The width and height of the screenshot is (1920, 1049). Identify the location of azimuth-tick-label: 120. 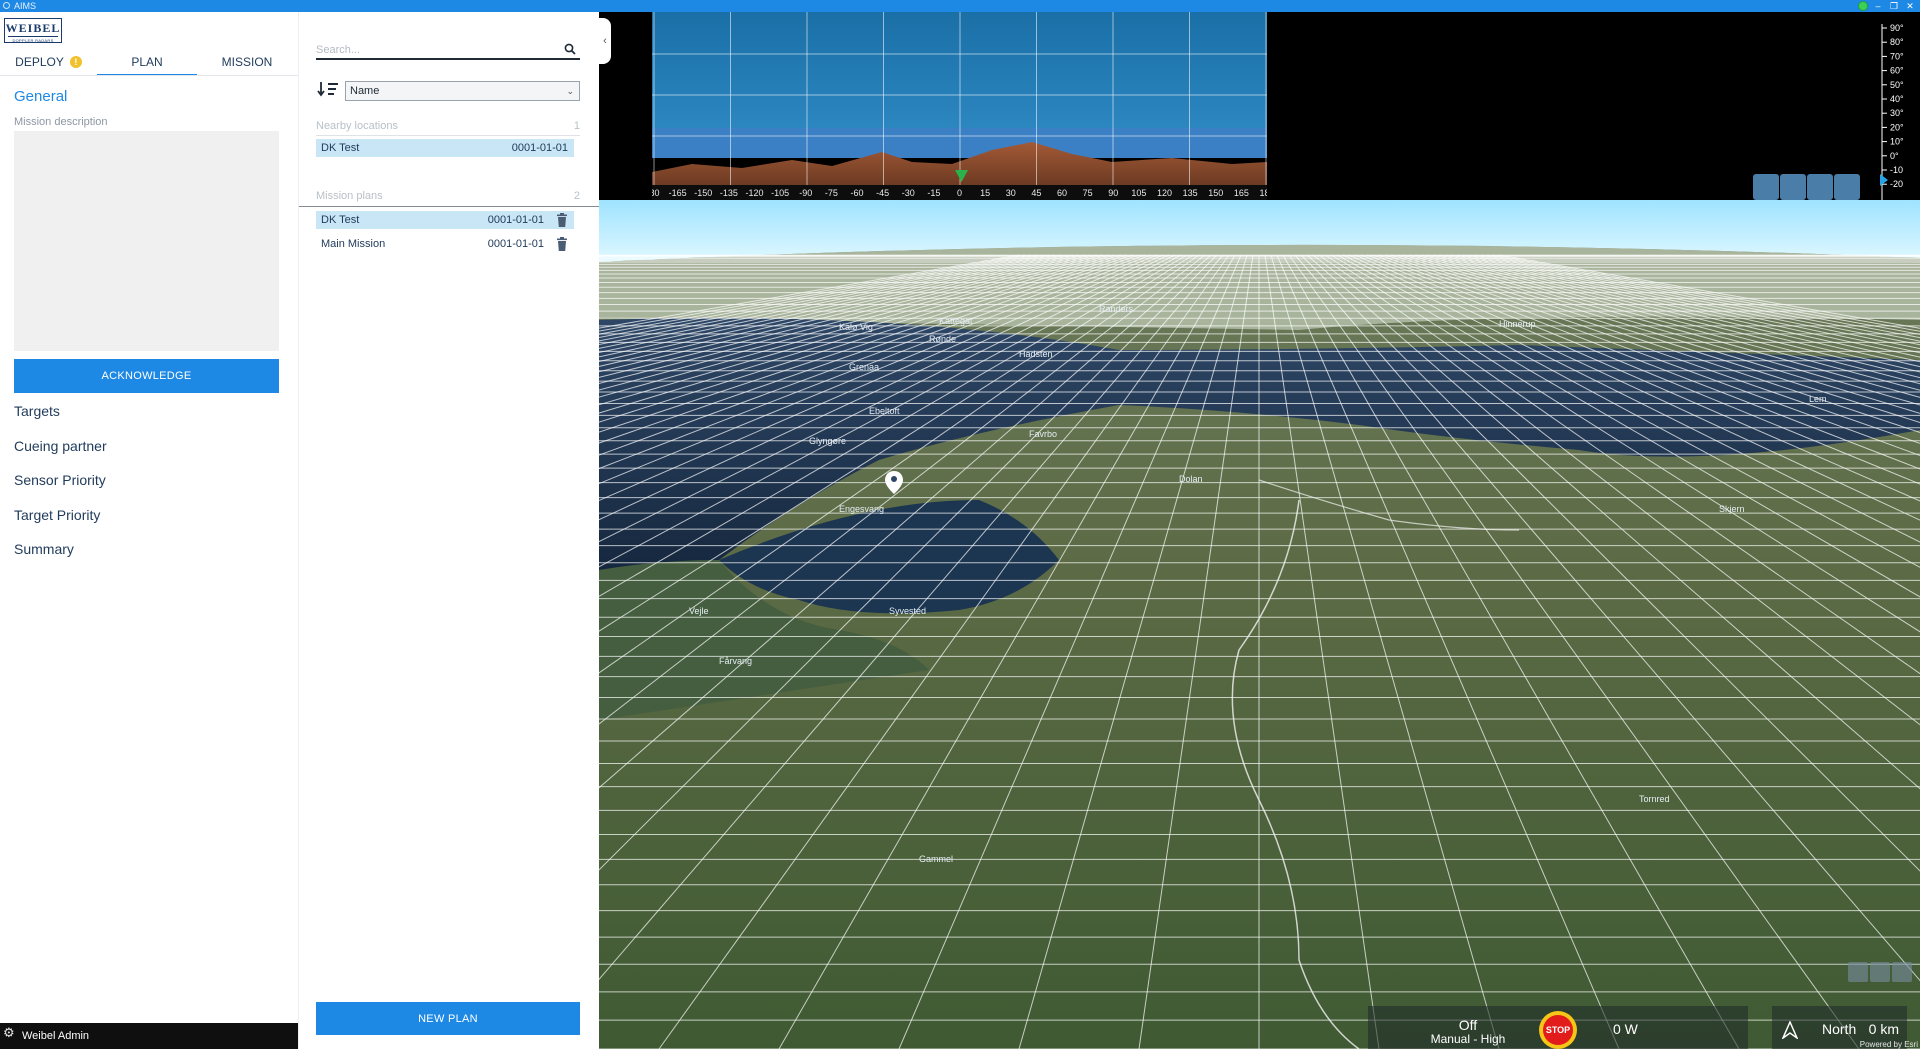
(1164, 193).